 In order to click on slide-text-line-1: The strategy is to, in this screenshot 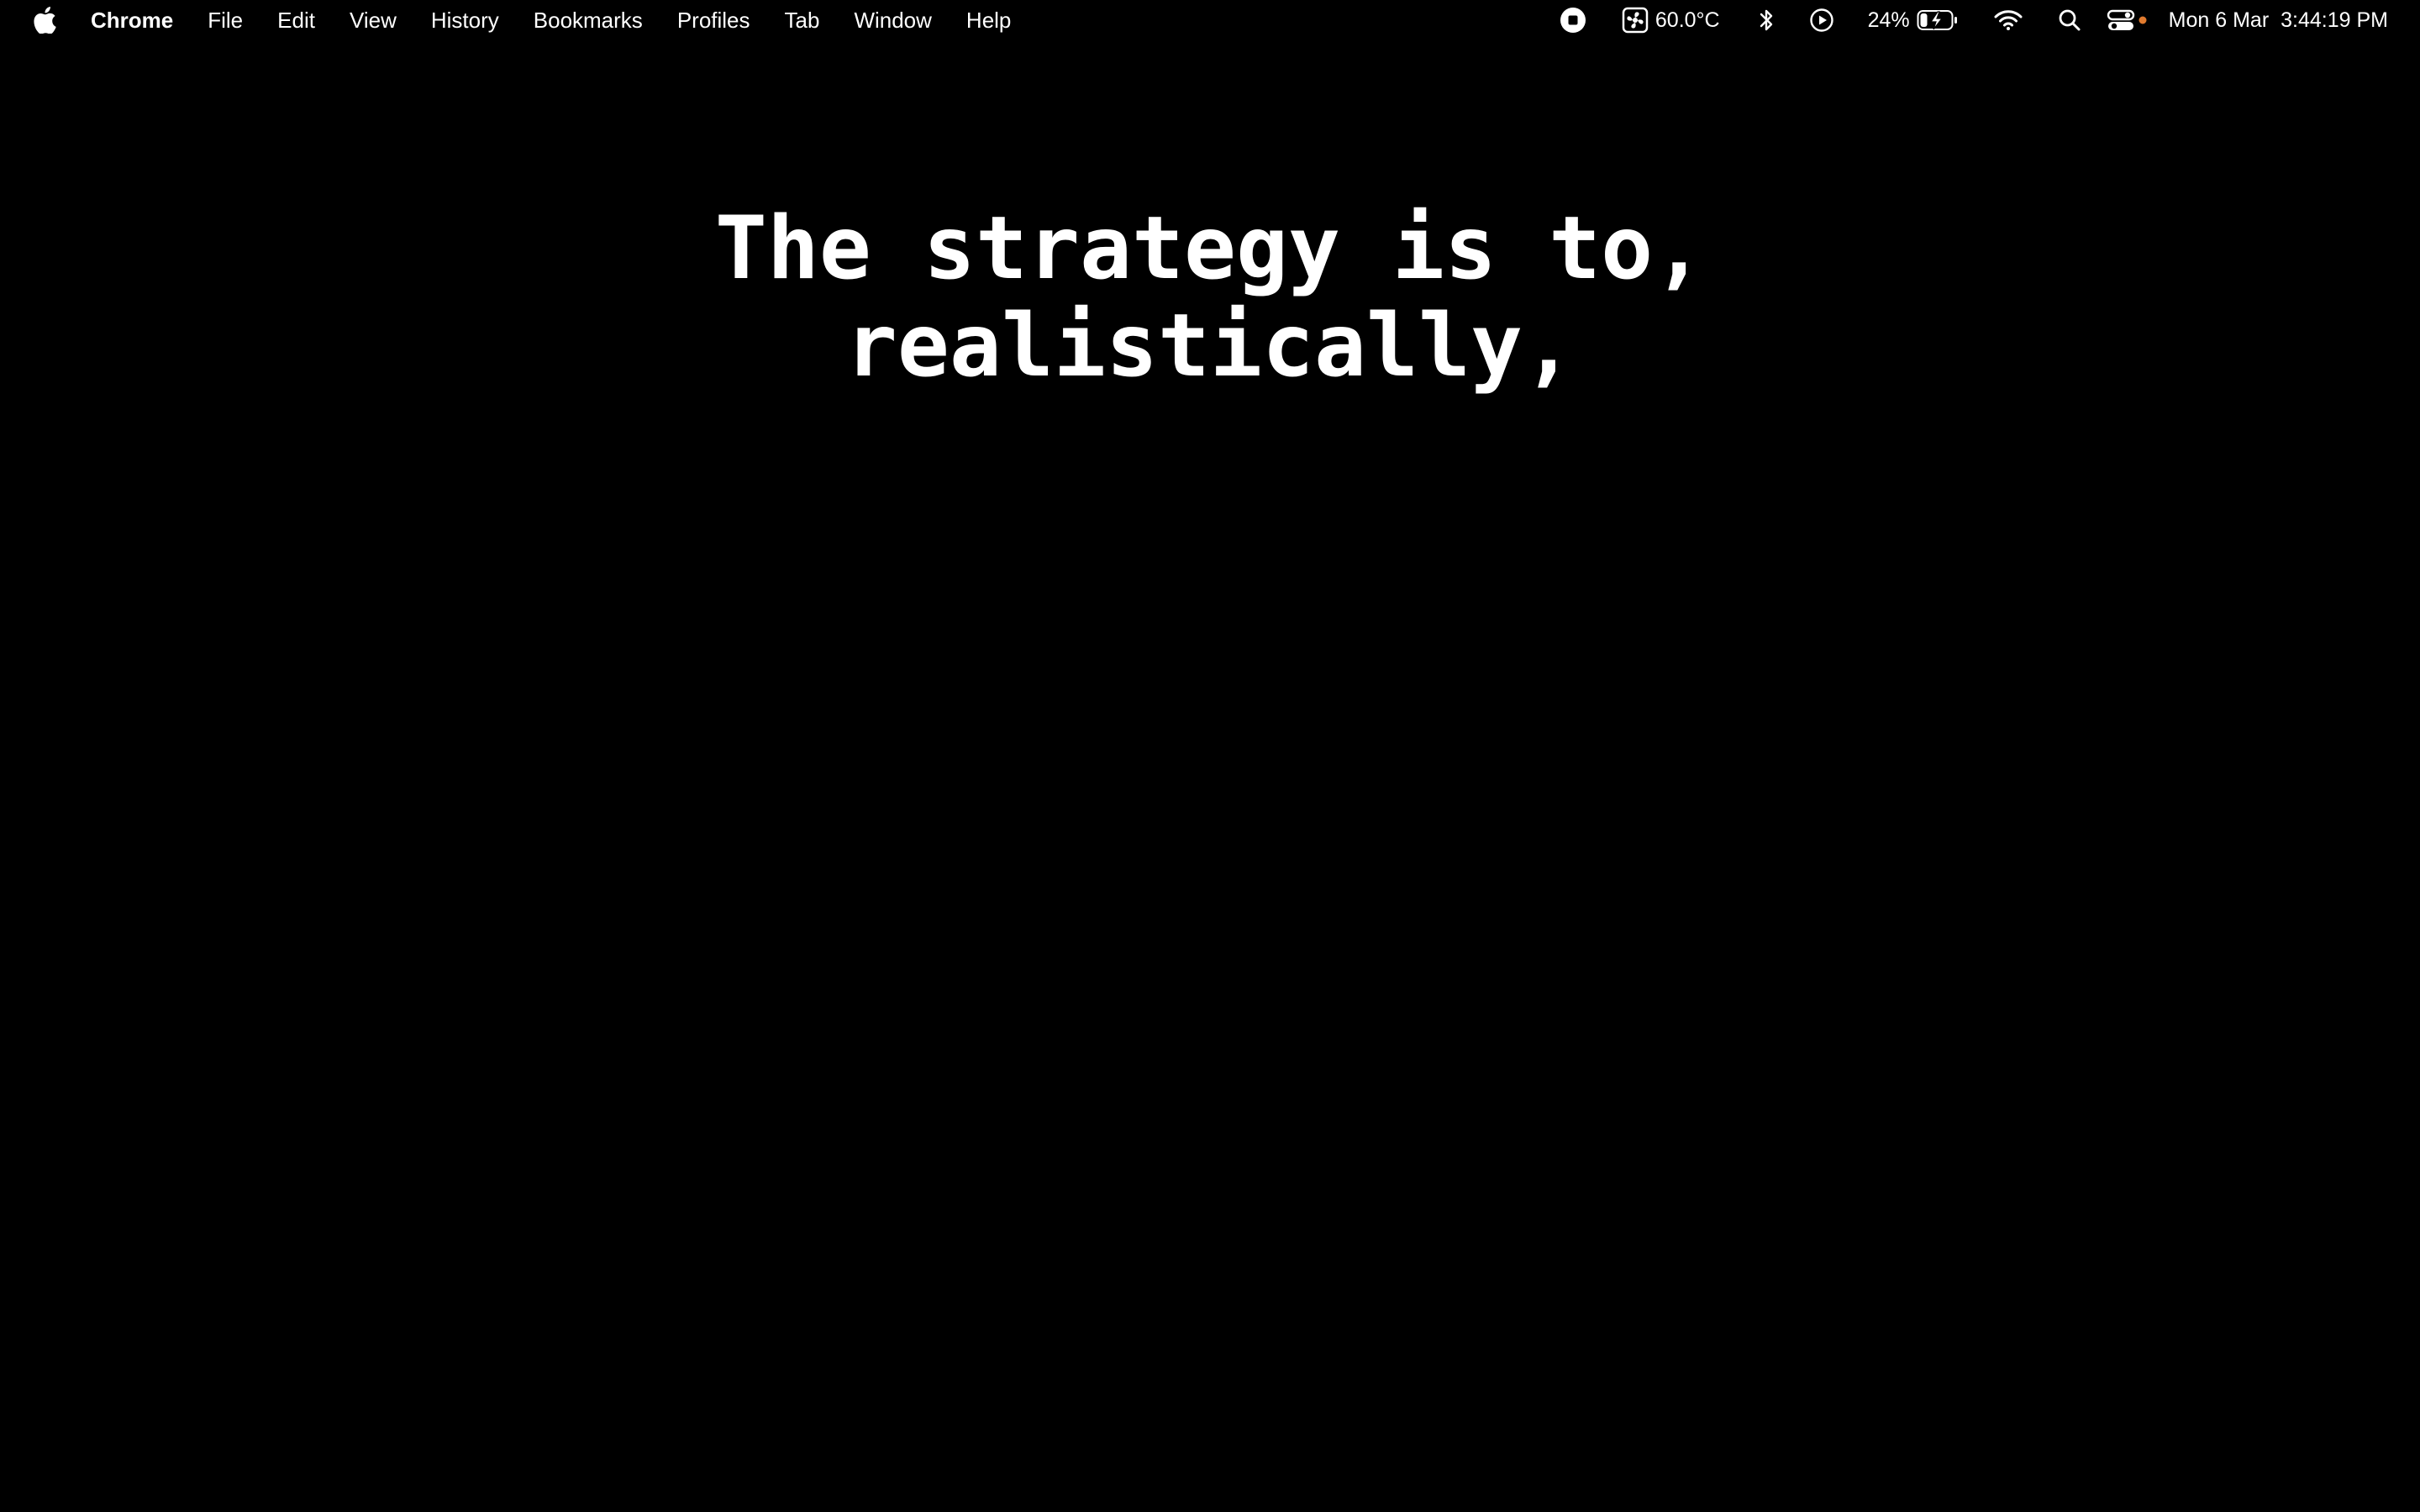, I will do `click(1210, 248)`.